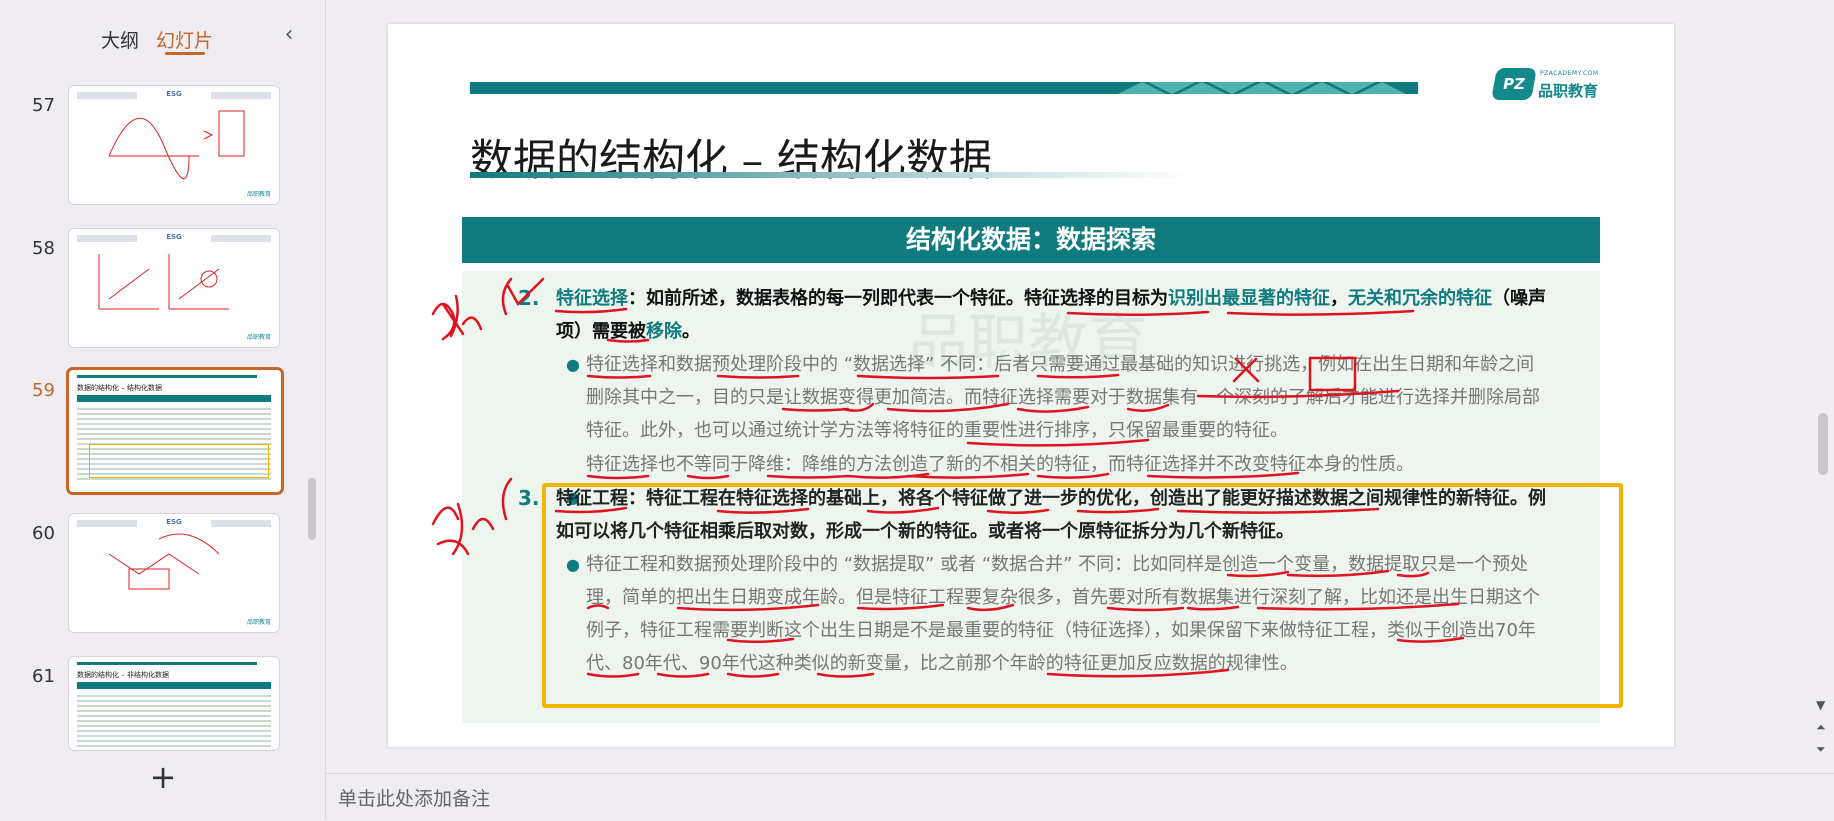 The width and height of the screenshot is (1834, 821). Describe the element at coordinates (43, 676) in the screenshot. I see `slide-number: 61` at that location.